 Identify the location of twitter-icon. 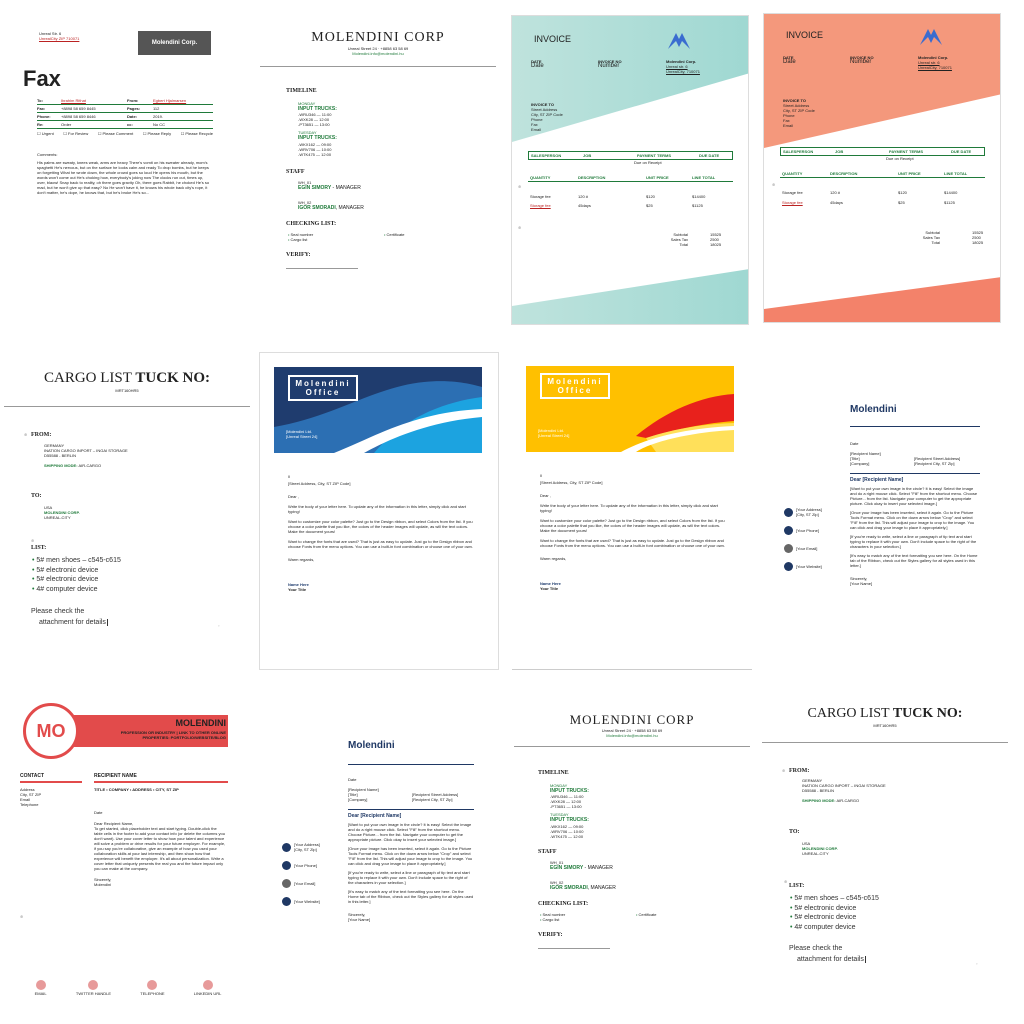
(93, 985).